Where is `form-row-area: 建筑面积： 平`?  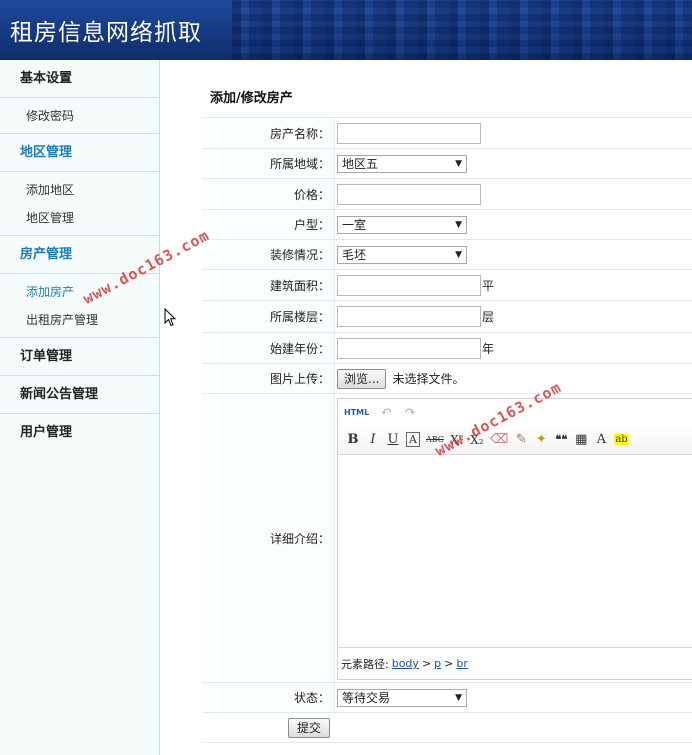
form-row-area: 建筑面积： 平 is located at coordinates (447, 285).